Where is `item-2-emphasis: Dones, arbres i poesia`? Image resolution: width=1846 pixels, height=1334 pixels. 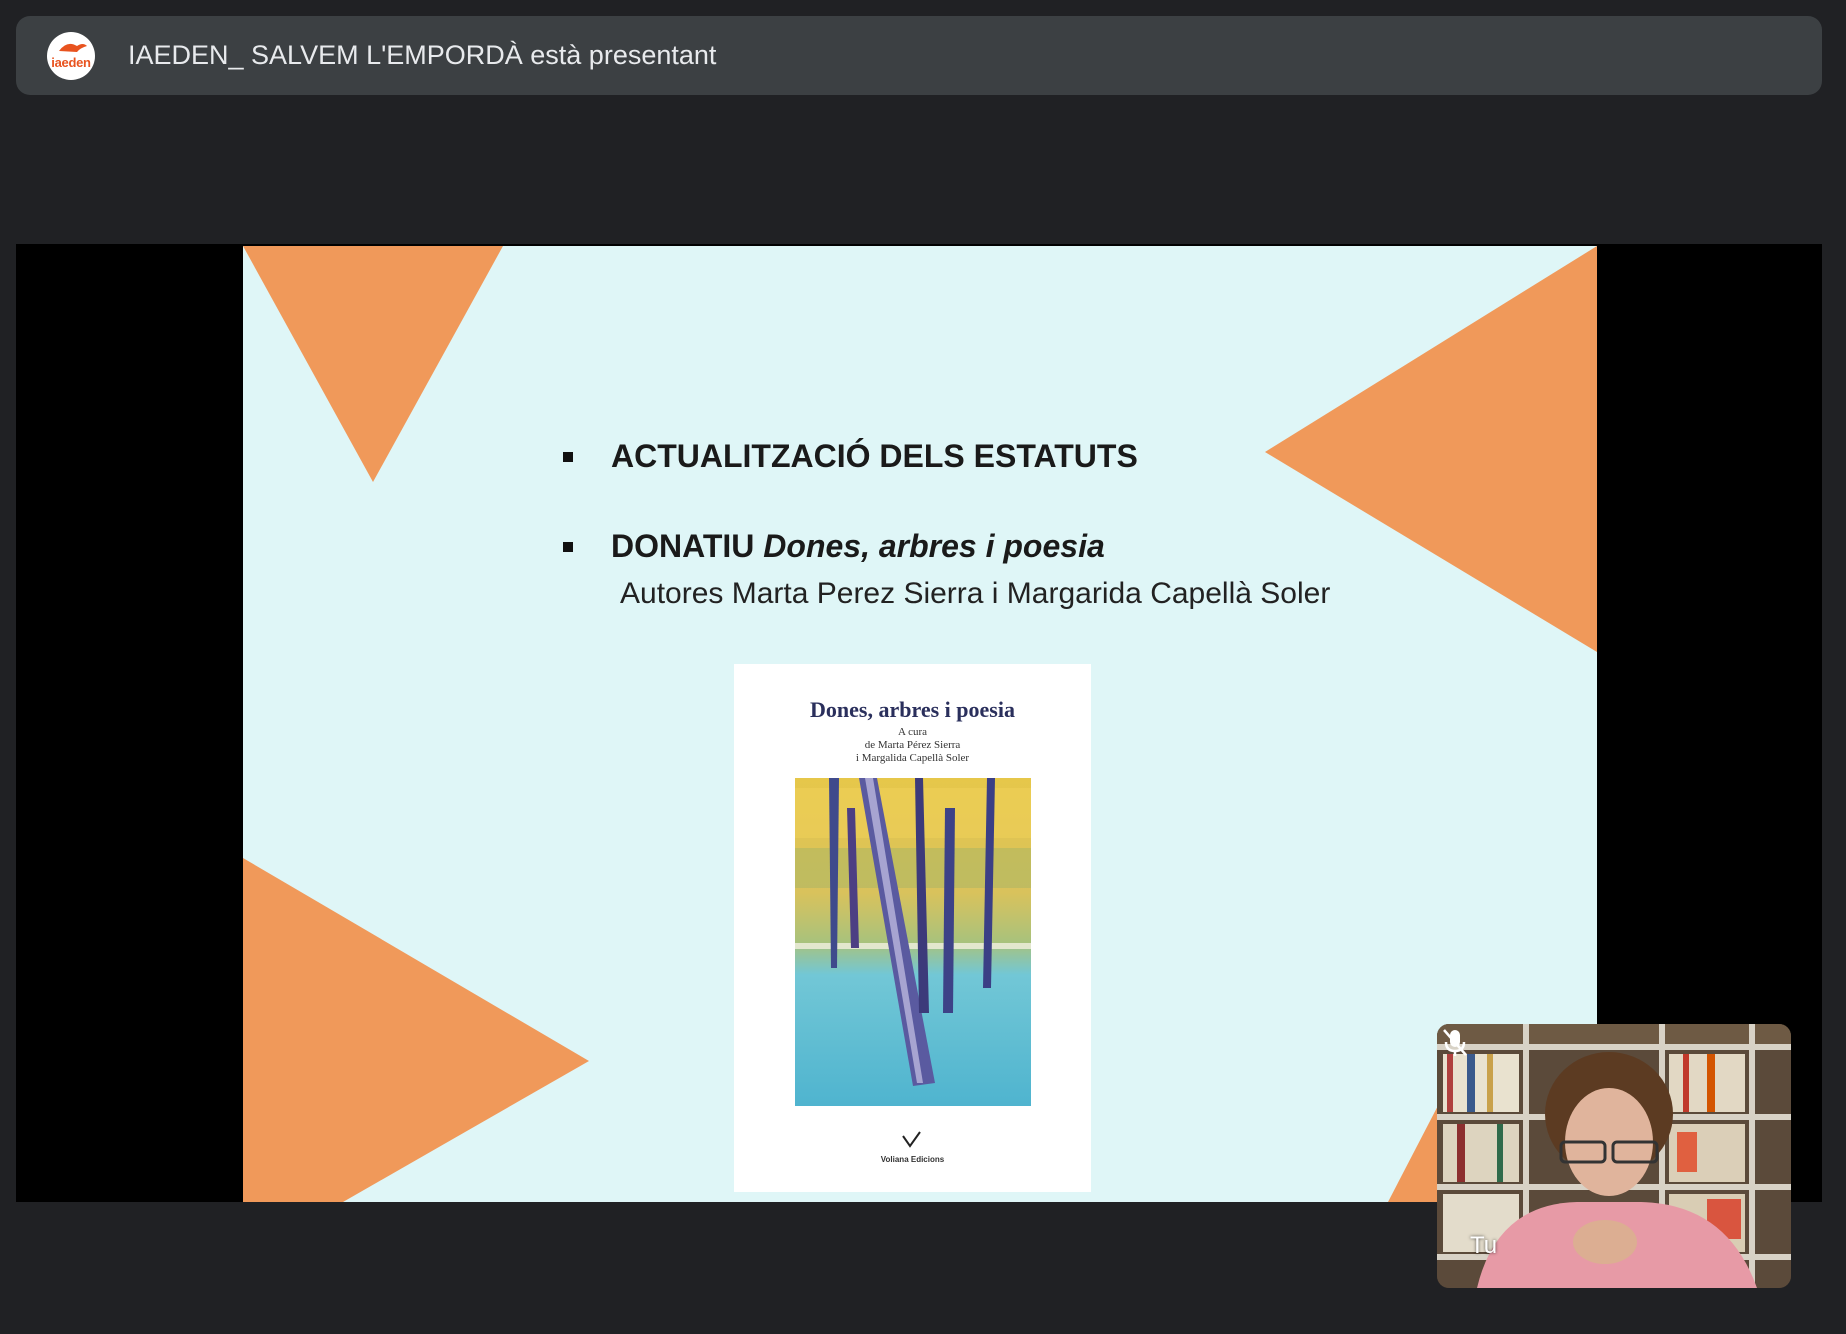
item-2-emphasis: Dones, arbres i poesia is located at coordinates (934, 546).